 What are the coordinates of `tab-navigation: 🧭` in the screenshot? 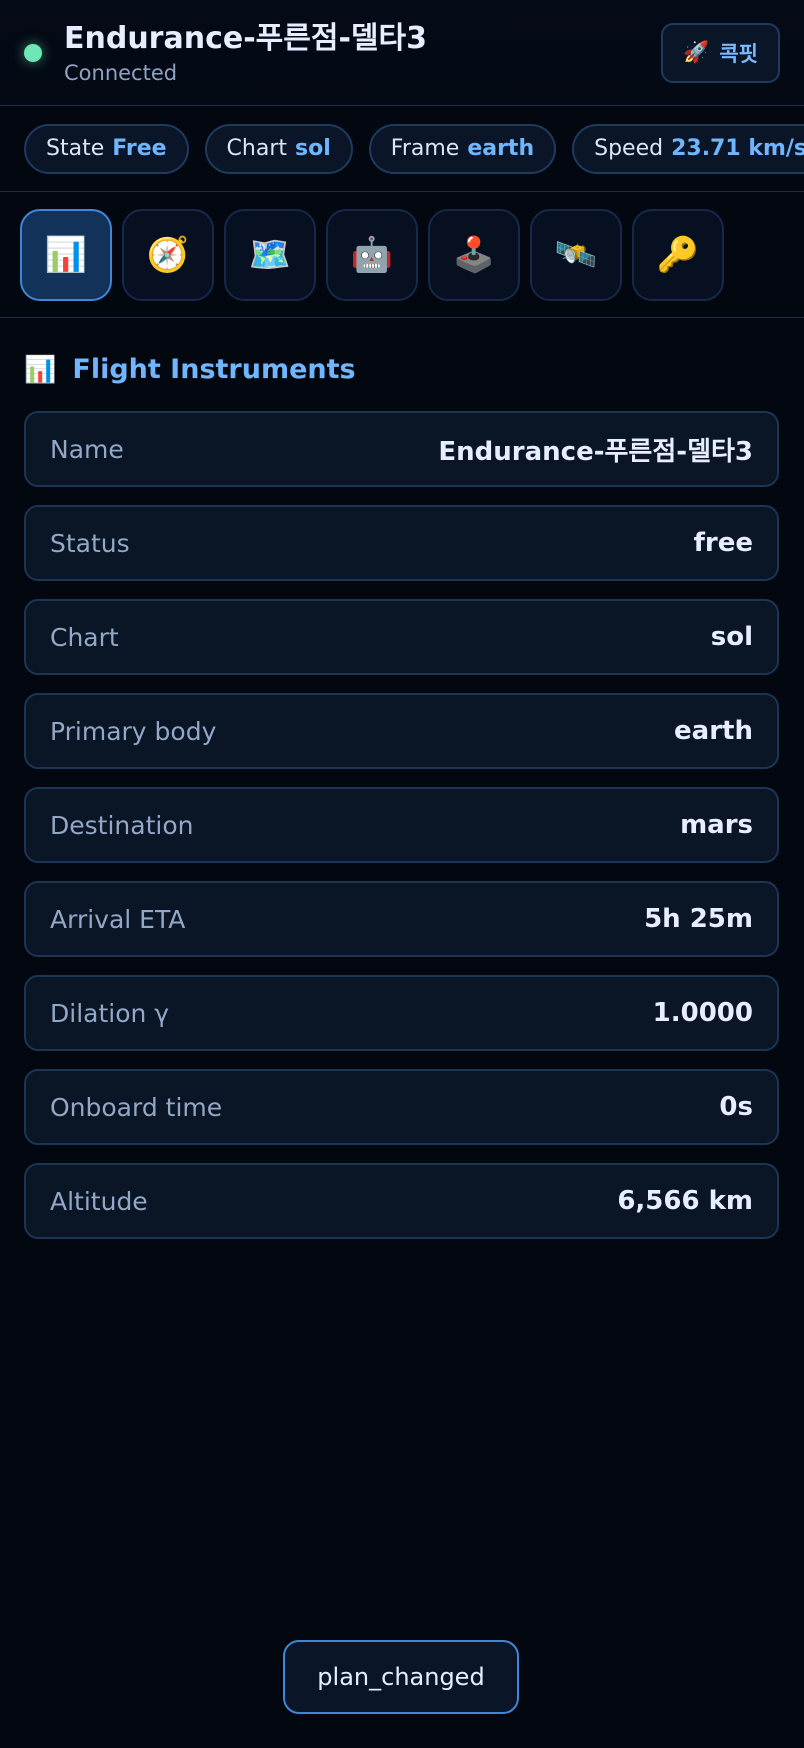 It's located at (168, 254).